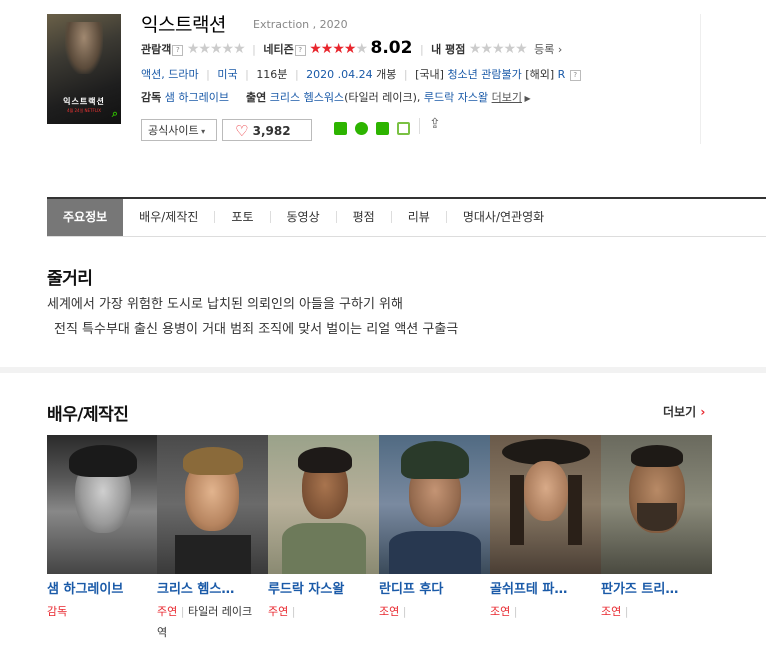 This screenshot has width=766, height=648. What do you see at coordinates (684, 411) in the screenshot?
I see `cast-more-link: 더보기 ›` at bounding box center [684, 411].